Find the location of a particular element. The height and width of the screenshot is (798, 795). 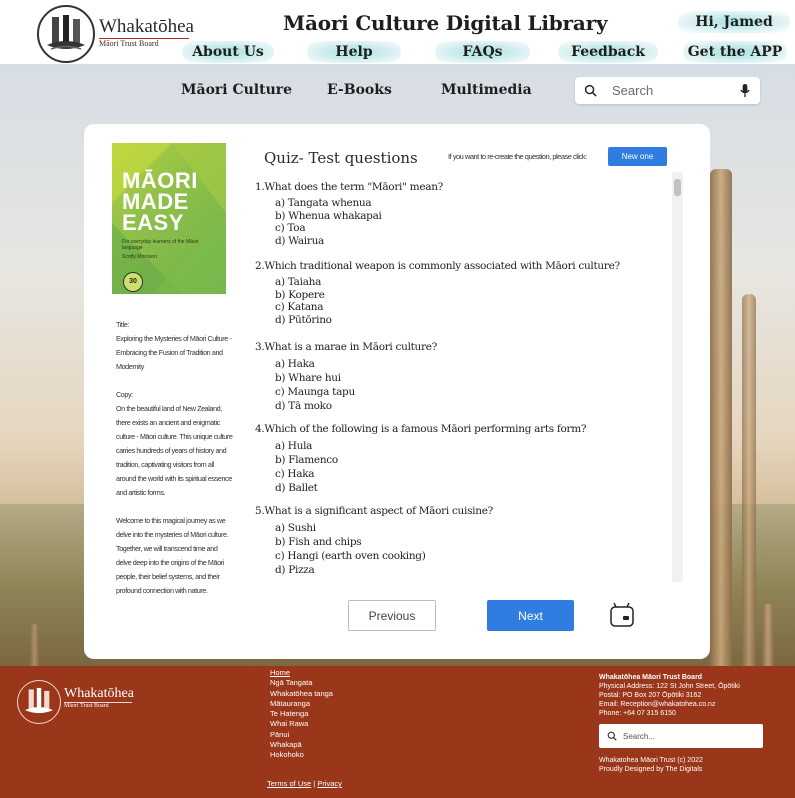

copyright-text: Whakatohea Māori Trust (c) 2022 is located at coordinates (651, 760).